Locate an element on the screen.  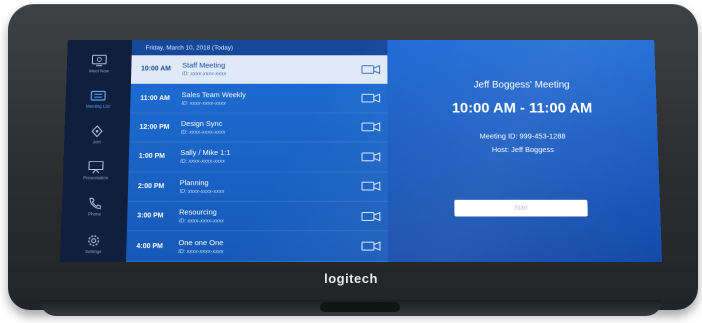
meeting-title: Sales Team Weekly is located at coordinates (213, 94).